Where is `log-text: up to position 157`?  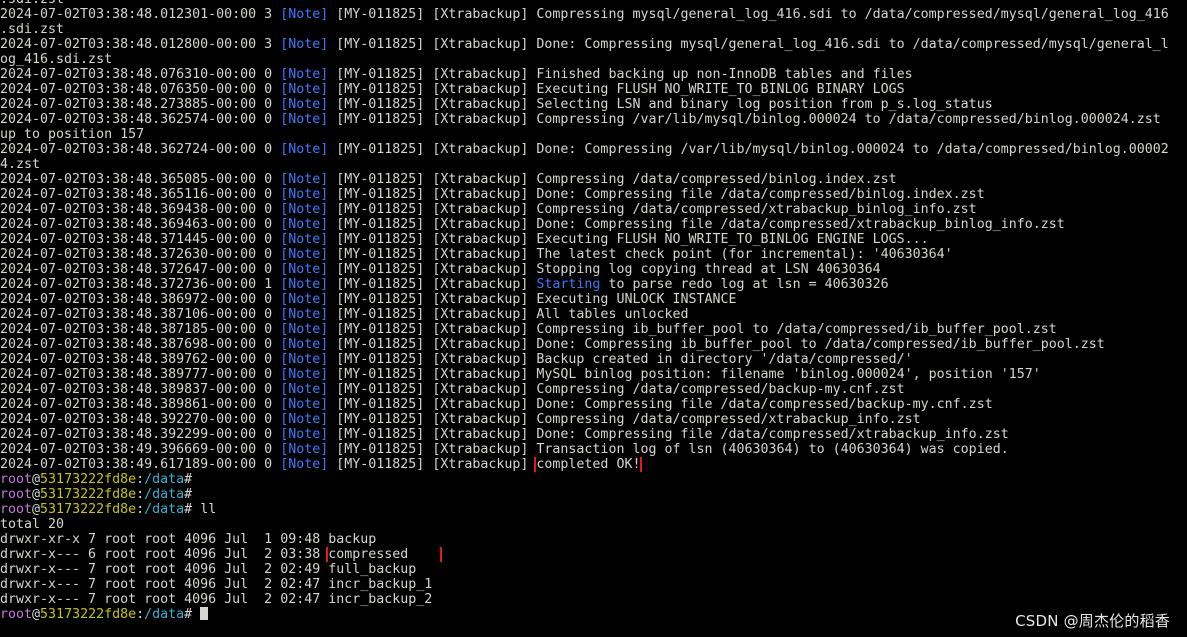 log-text: up to position 157 is located at coordinates (72, 134).